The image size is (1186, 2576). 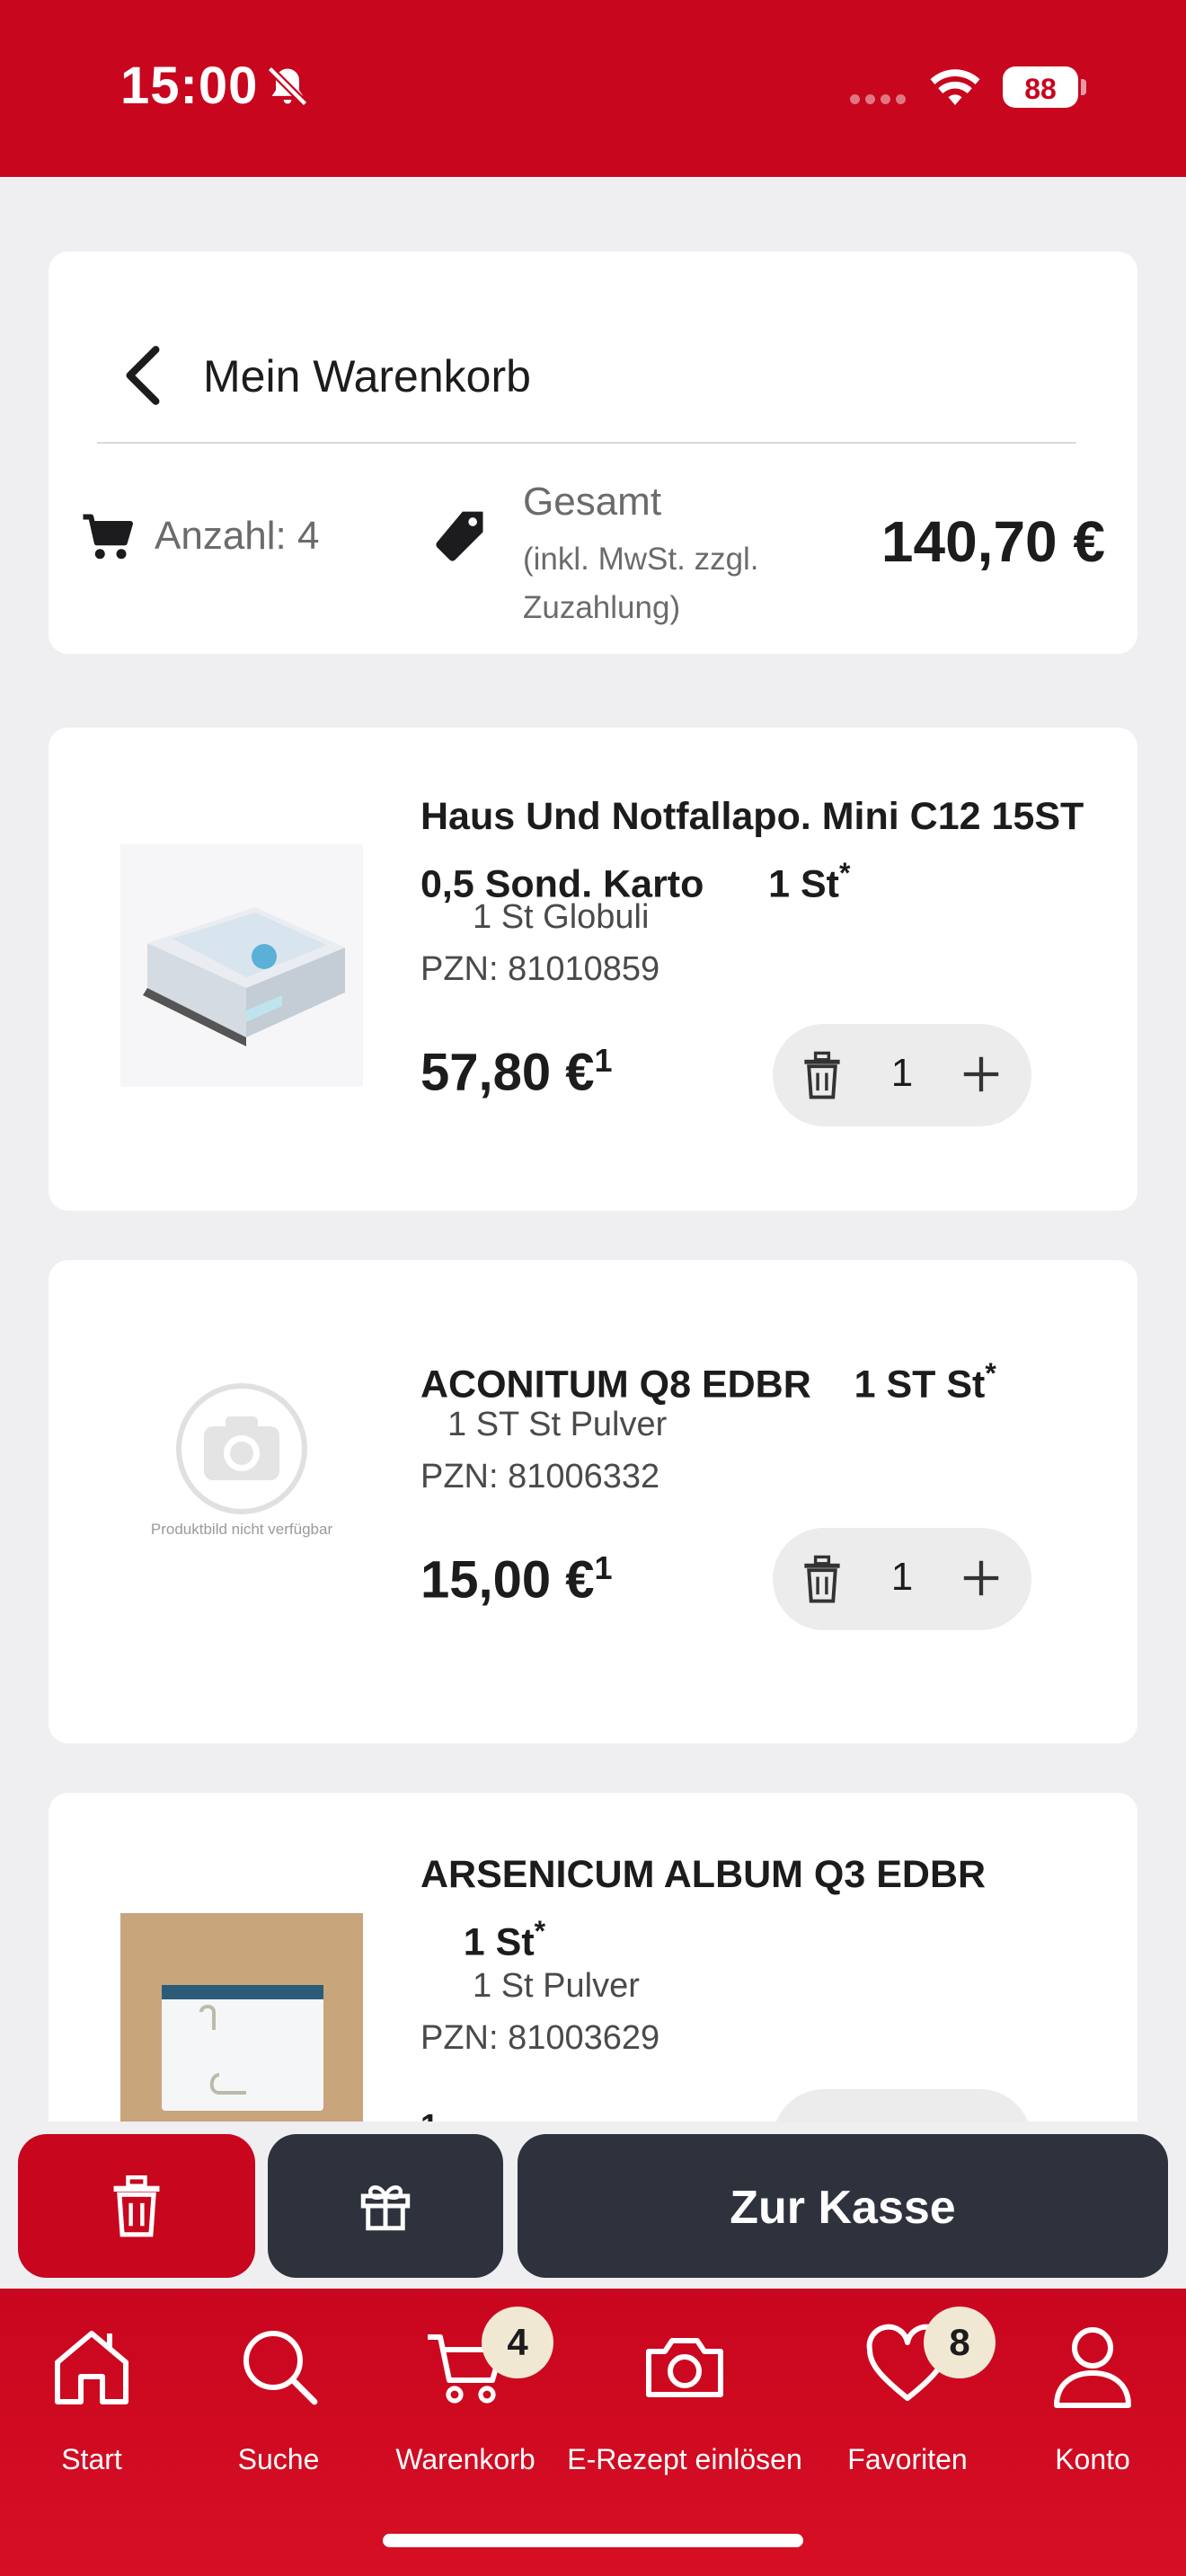 What do you see at coordinates (91, 2459) in the screenshot?
I see `tab-label: Start` at bounding box center [91, 2459].